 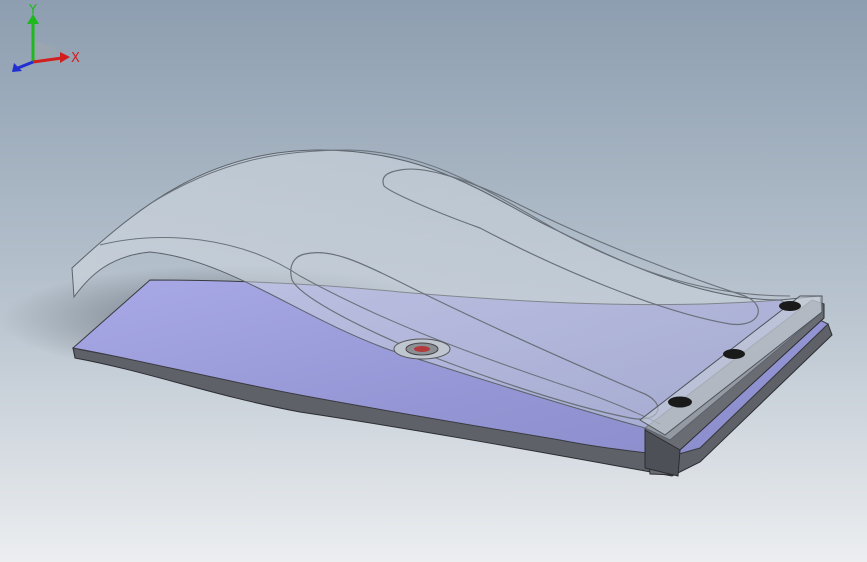 What do you see at coordinates (32, 10) in the screenshot?
I see `y-axis-label: Y` at bounding box center [32, 10].